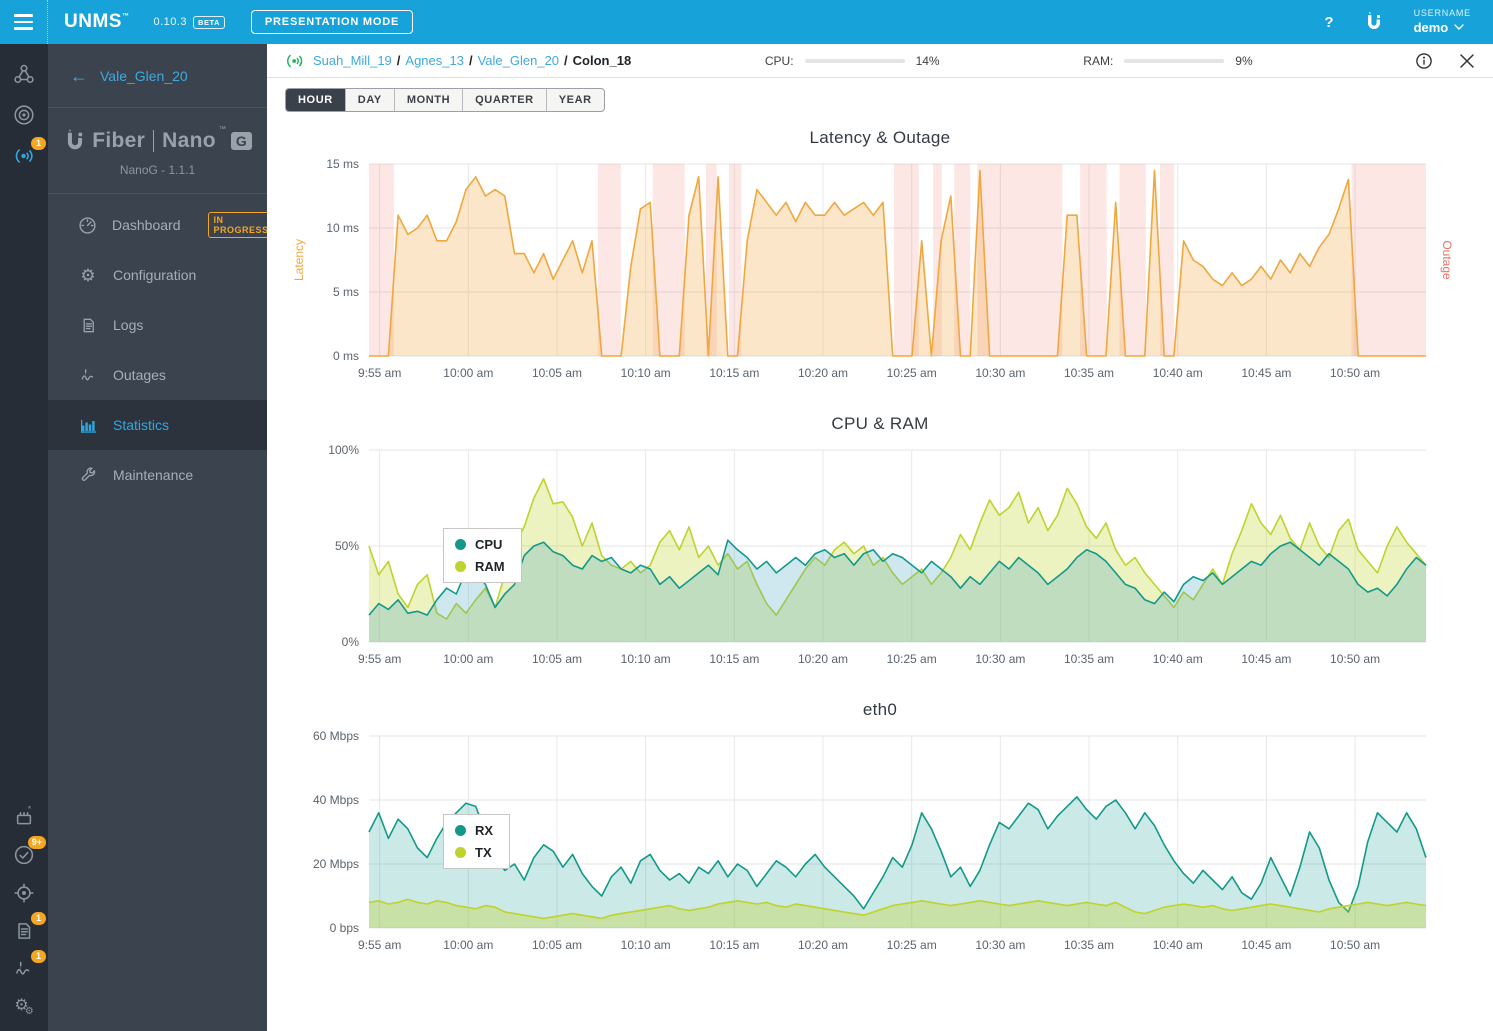  Describe the element at coordinates (29, 851) in the screenshot. I see `firmware-check-icon: 9+` at that location.